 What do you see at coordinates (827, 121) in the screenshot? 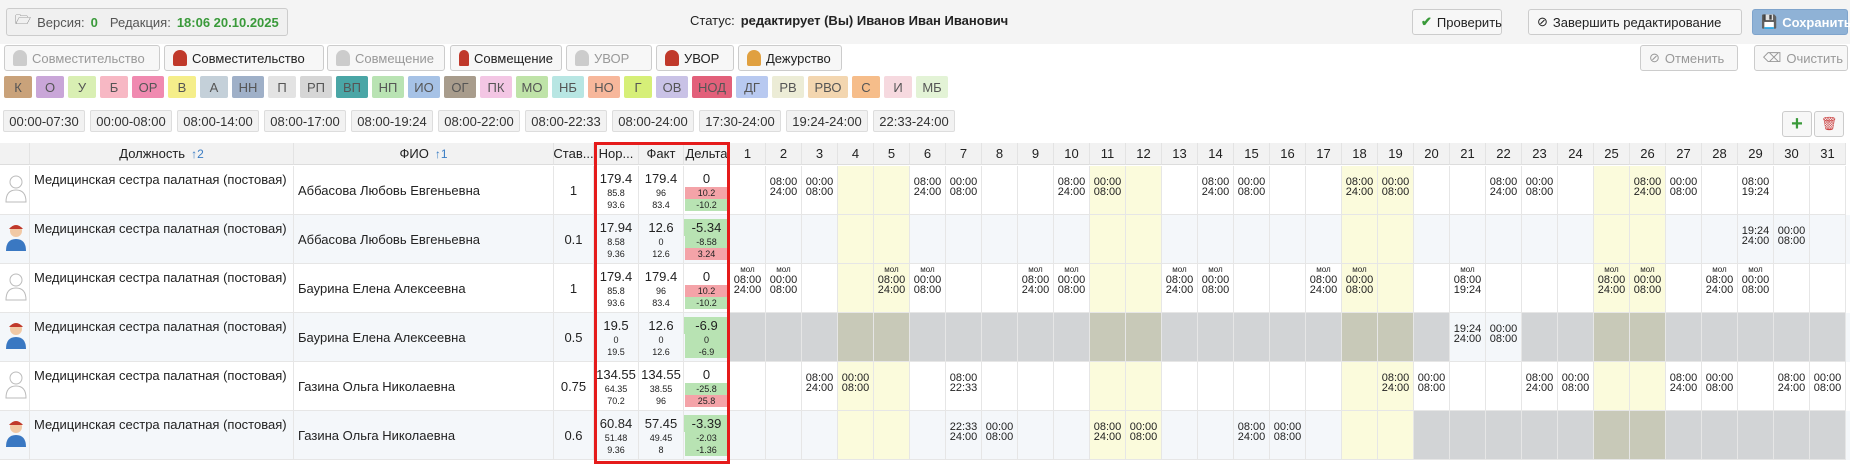
I see `time-preset-chip: 19:24-24:00` at bounding box center [827, 121].